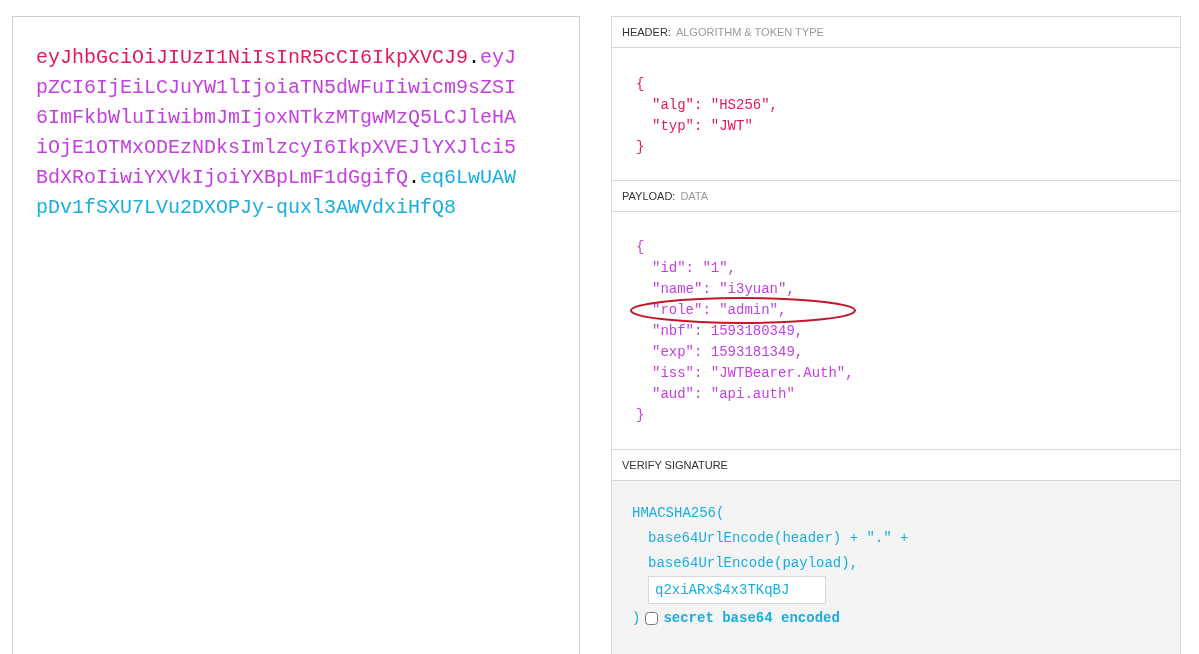 The width and height of the screenshot is (1199, 654). Describe the element at coordinates (751, 618) in the screenshot. I see `checkbox-label: secret base64 encoded` at that location.